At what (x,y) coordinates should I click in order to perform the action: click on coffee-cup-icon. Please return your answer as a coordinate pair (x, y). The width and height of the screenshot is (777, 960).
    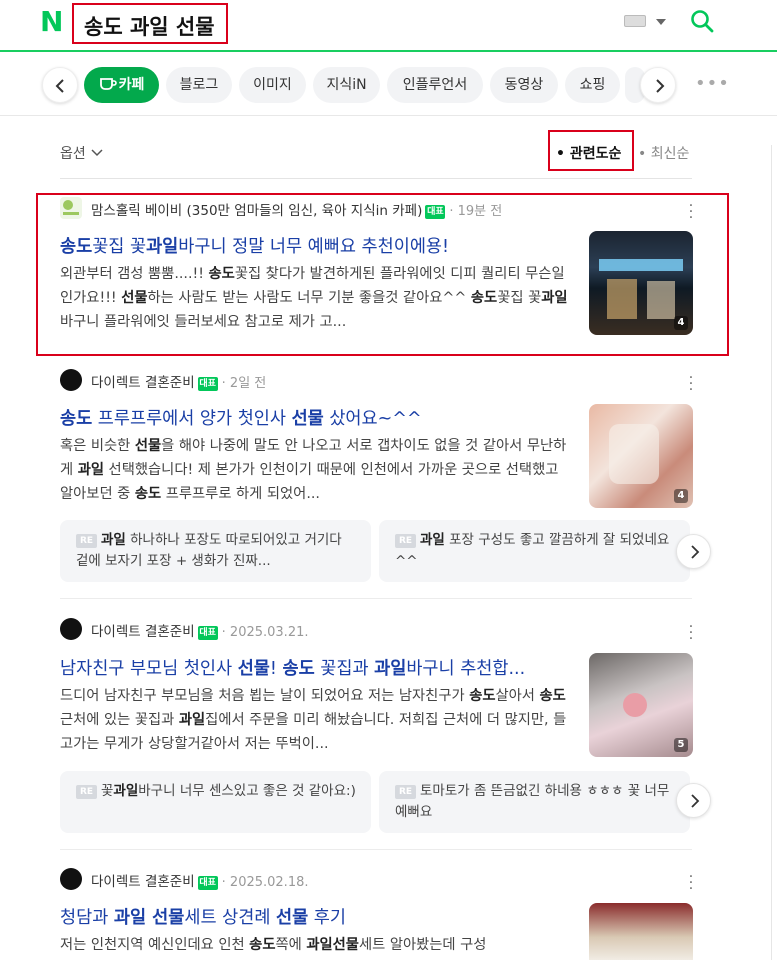
    Looking at the image, I should click on (108, 84).